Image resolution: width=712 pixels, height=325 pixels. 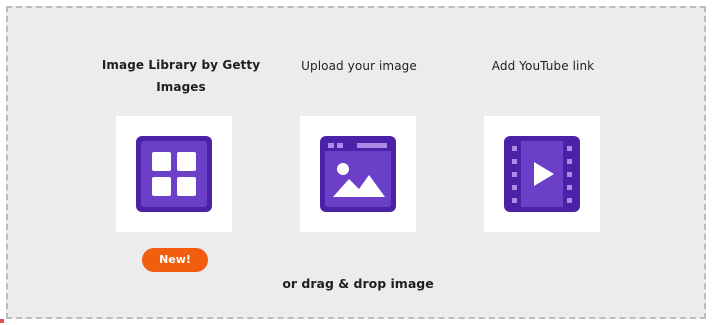 I want to click on grid-icon, so click(x=174, y=174).